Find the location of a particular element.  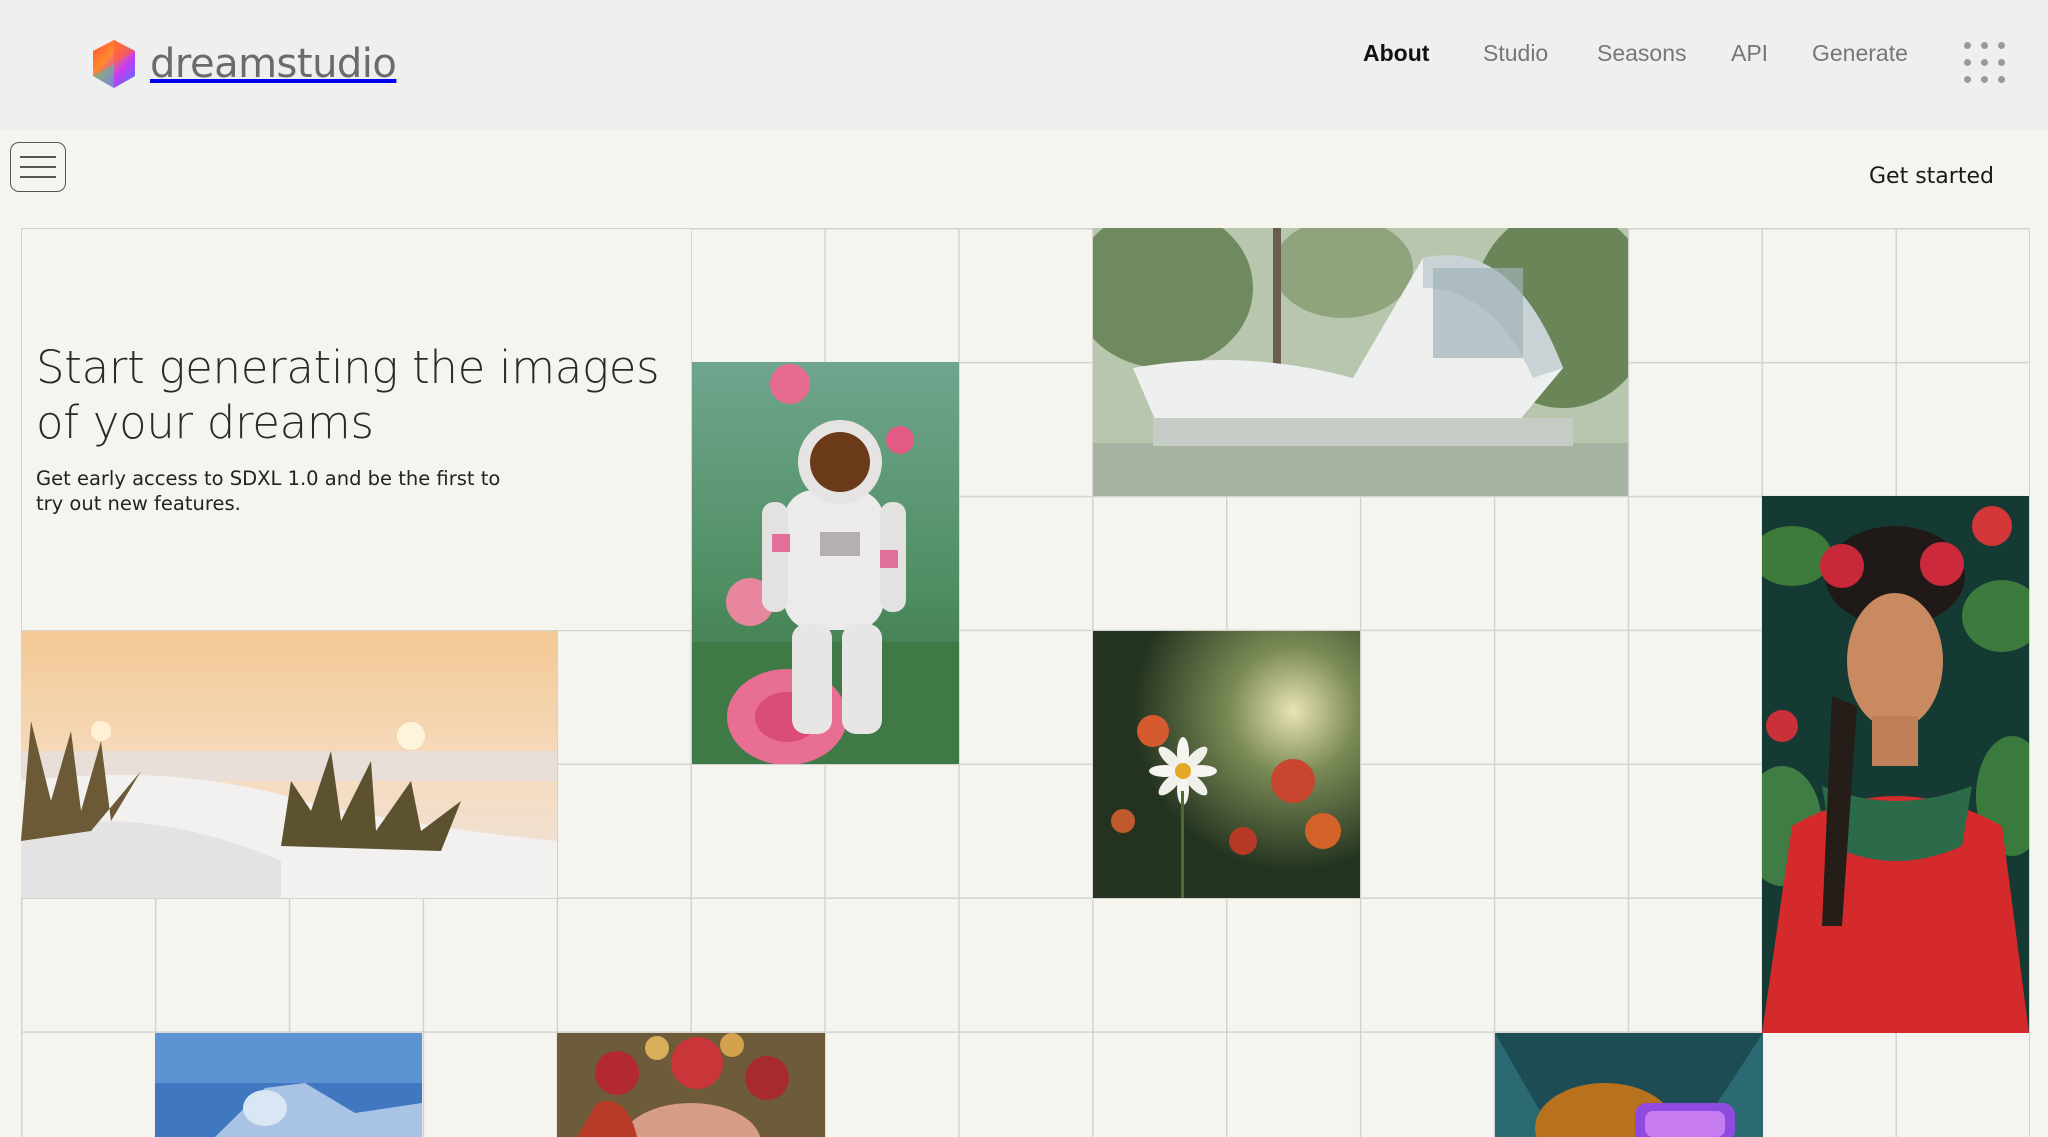

nav-about: About is located at coordinates (1396, 53).